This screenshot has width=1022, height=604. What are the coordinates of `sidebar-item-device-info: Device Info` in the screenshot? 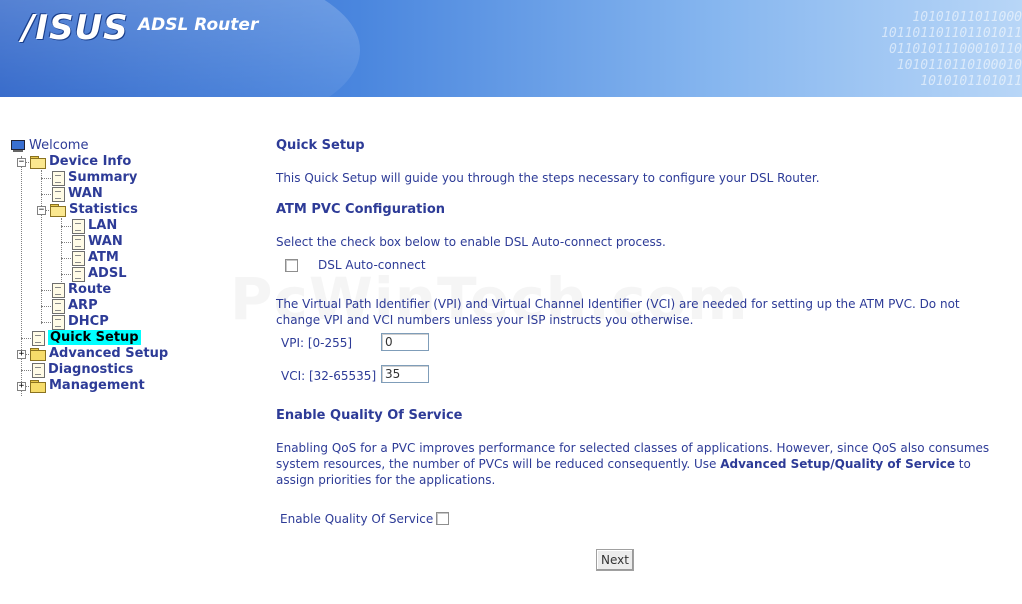 It's located at (80, 162).